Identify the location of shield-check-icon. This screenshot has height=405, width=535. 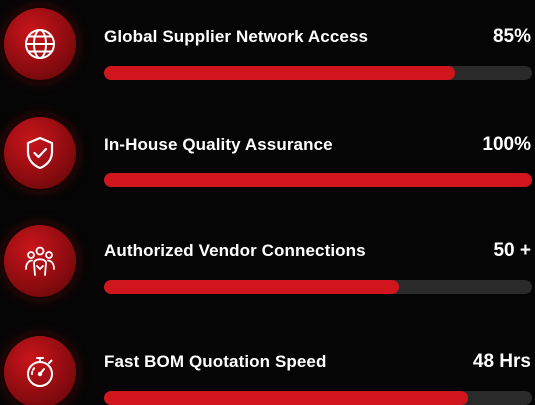
(40, 153).